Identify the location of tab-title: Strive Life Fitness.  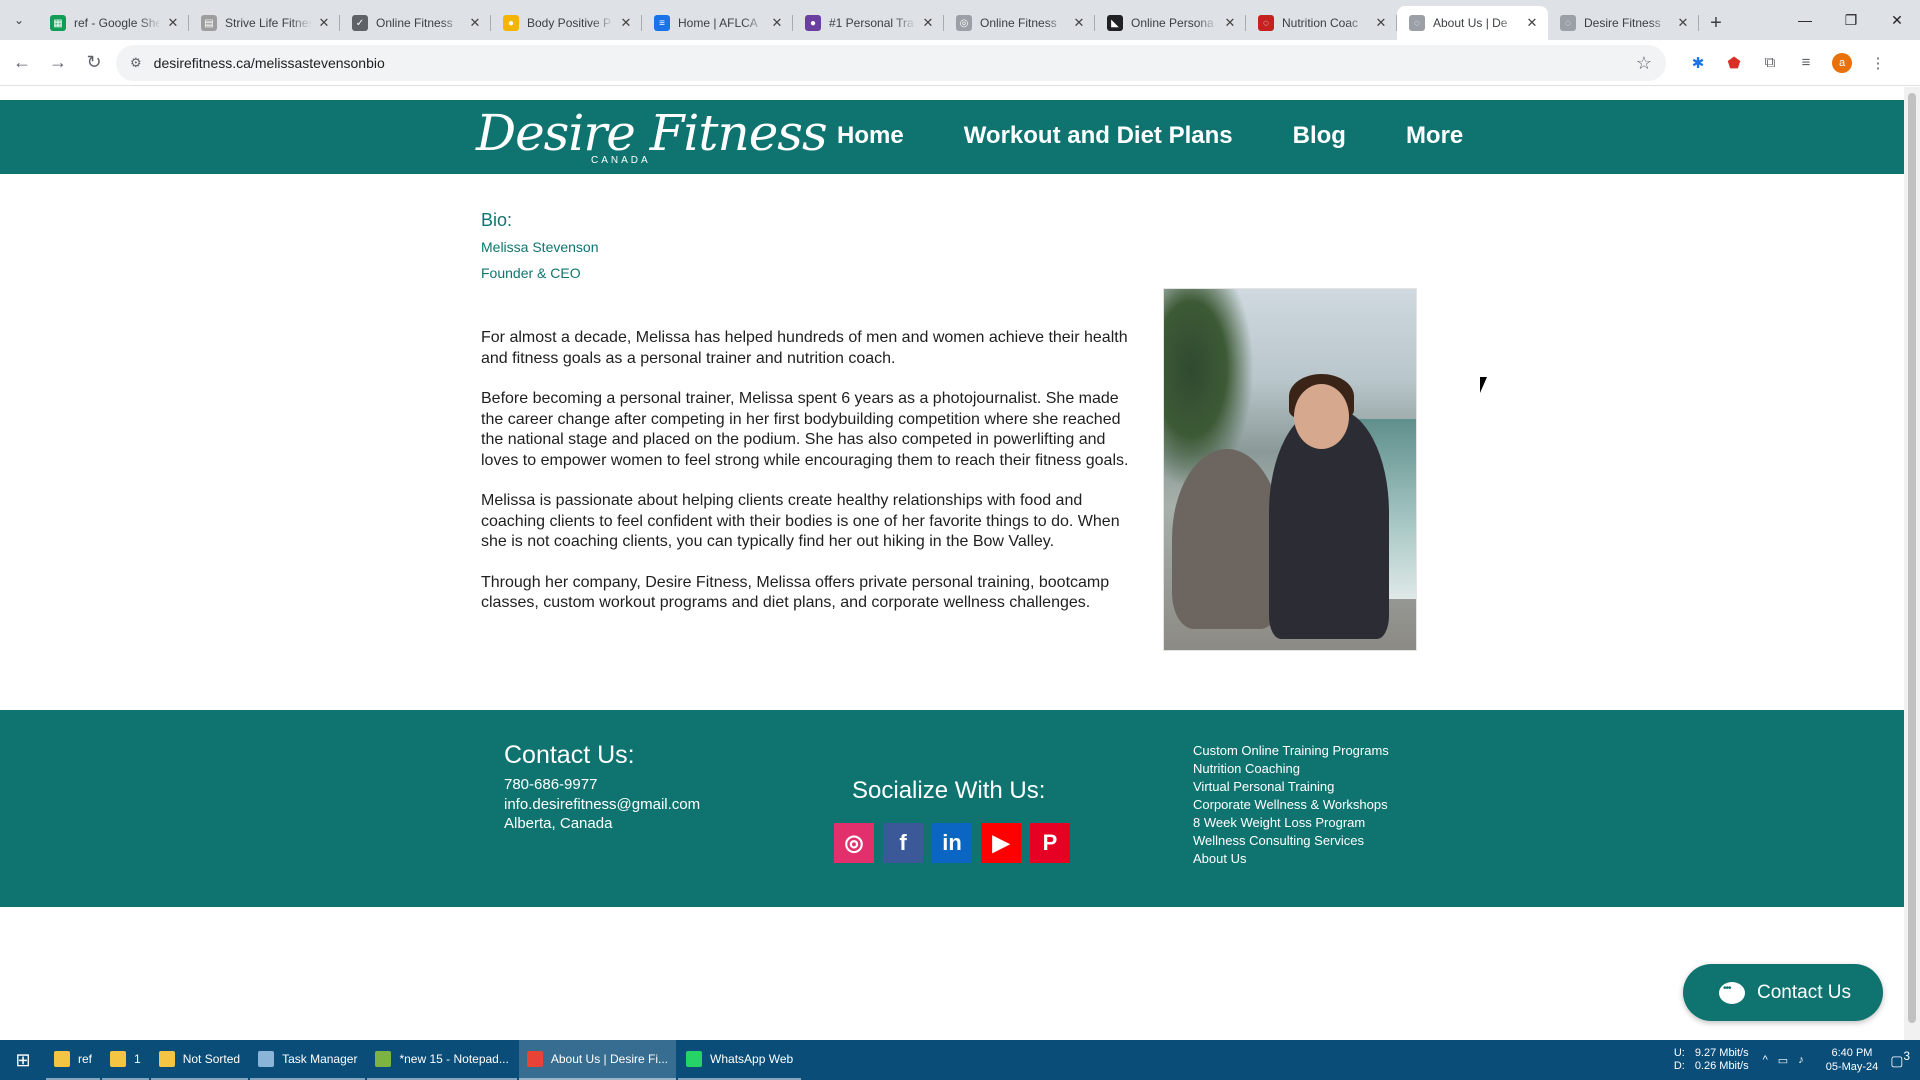
(268, 23).